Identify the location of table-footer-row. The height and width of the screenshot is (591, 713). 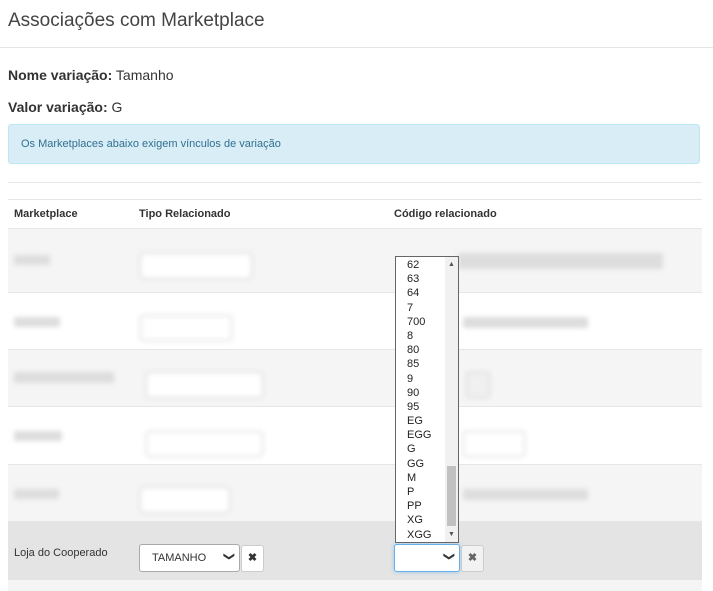
(355, 585).